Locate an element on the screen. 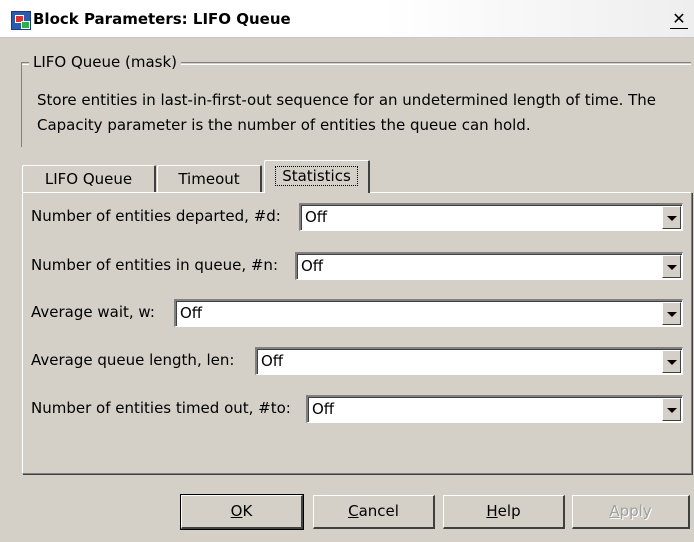 The width and height of the screenshot is (694, 542). cancel-button: Cancel is located at coordinates (374, 512).